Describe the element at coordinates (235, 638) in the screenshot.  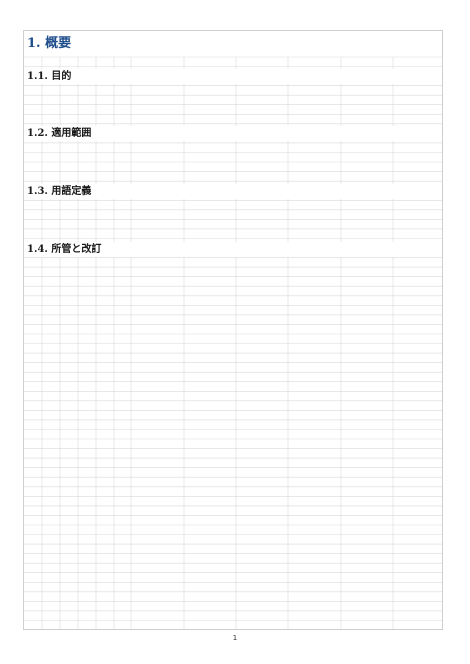
I see `page-number: 1` at that location.